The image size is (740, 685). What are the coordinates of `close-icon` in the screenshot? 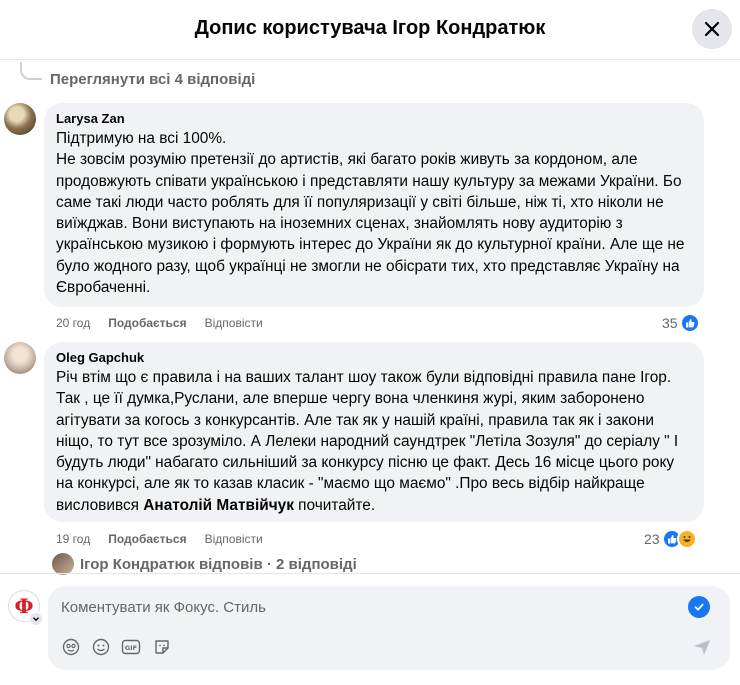 It's located at (712, 29).